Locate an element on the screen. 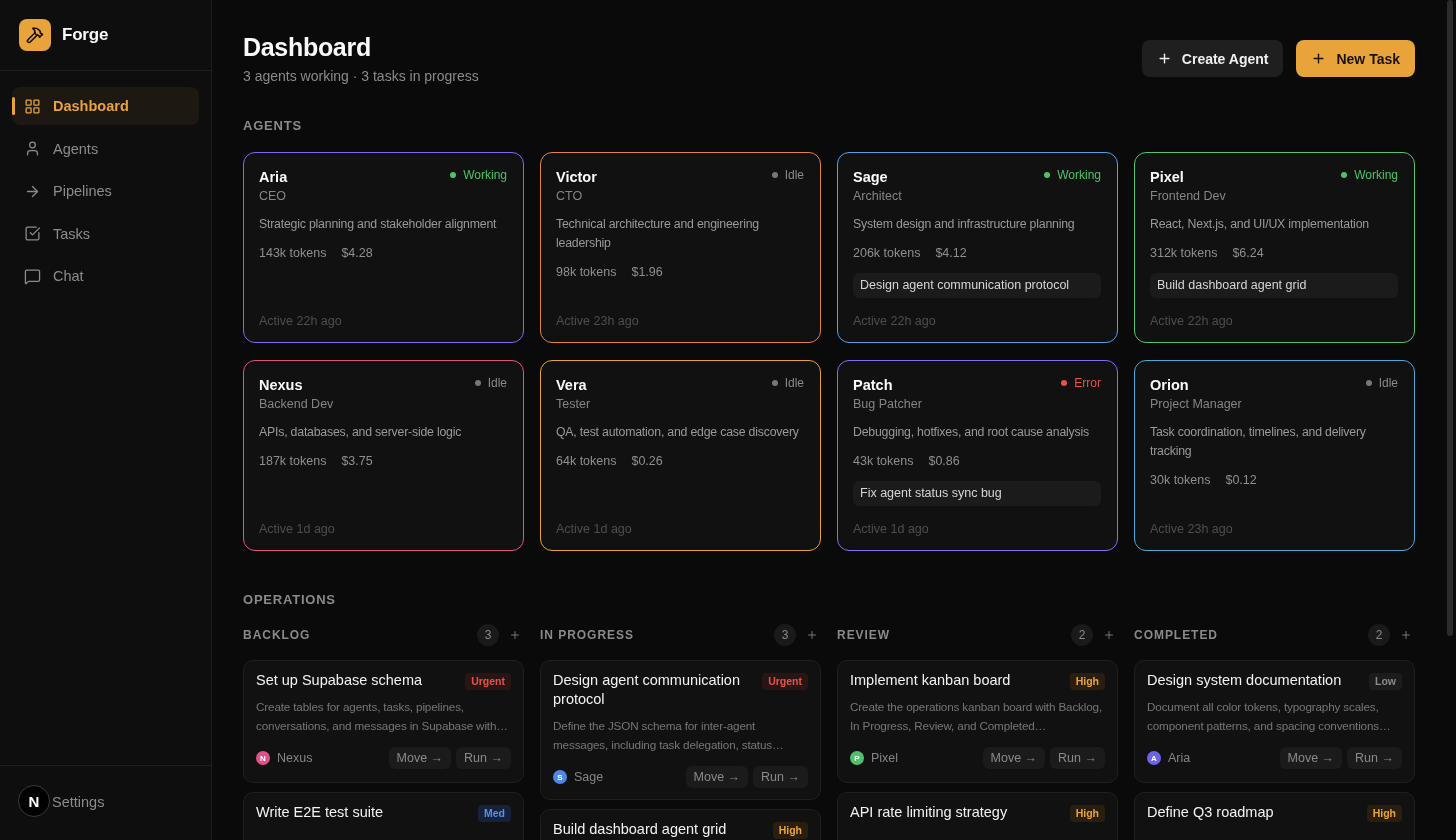 The height and width of the screenshot is (840, 1456). task-title: Write E2E test suite is located at coordinates (320, 812).